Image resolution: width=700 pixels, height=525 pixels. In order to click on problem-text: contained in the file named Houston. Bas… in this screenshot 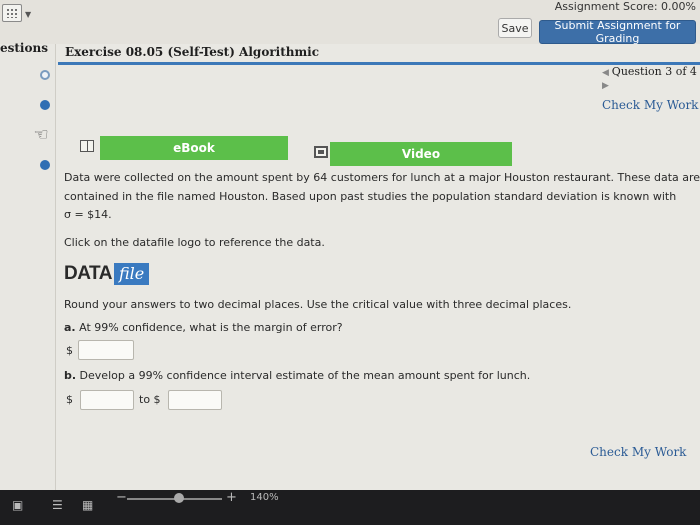, I will do `click(370, 196)`.